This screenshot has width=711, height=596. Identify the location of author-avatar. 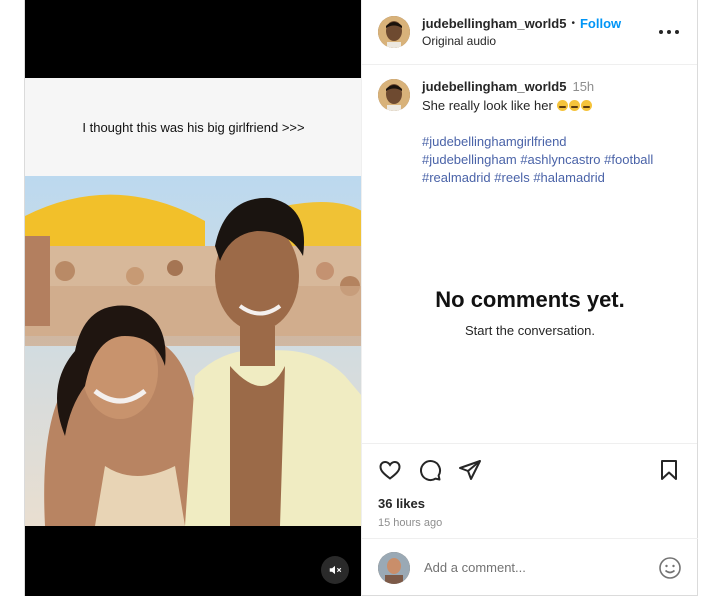
(394, 32).